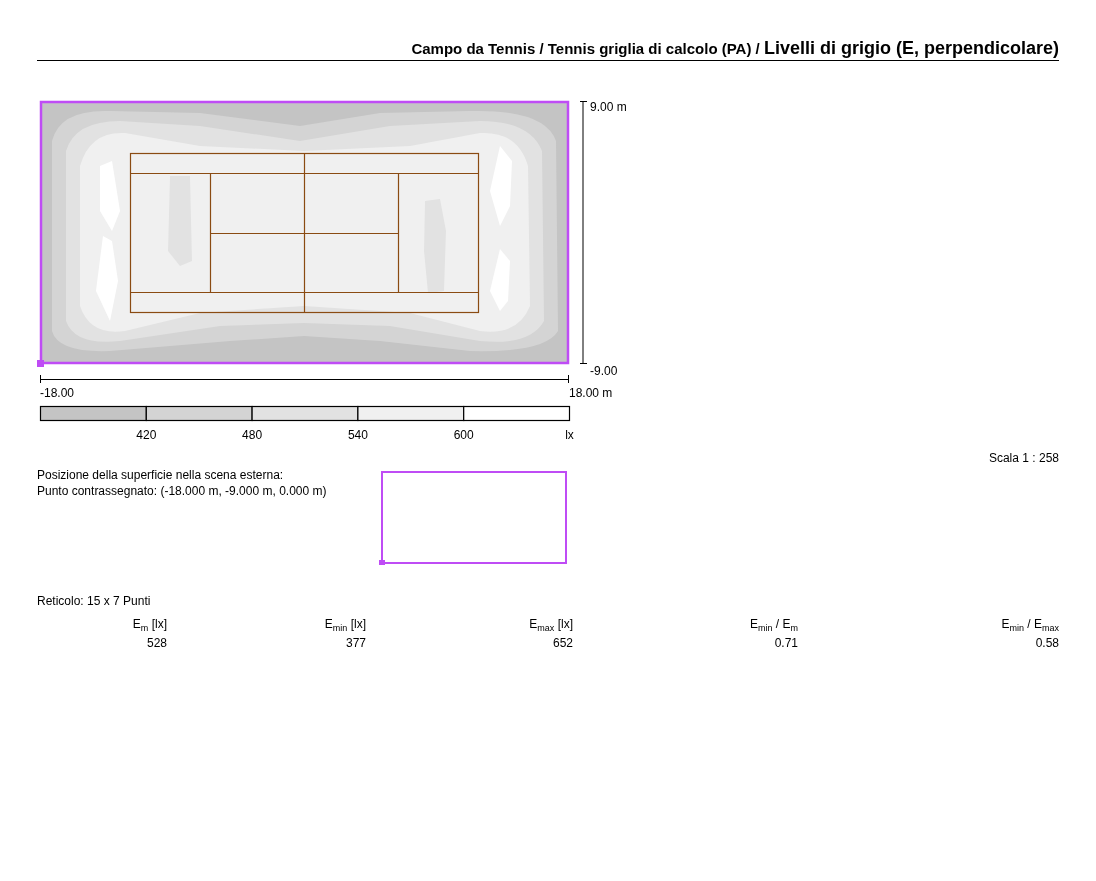  I want to click on legend-label: 480, so click(252, 435).